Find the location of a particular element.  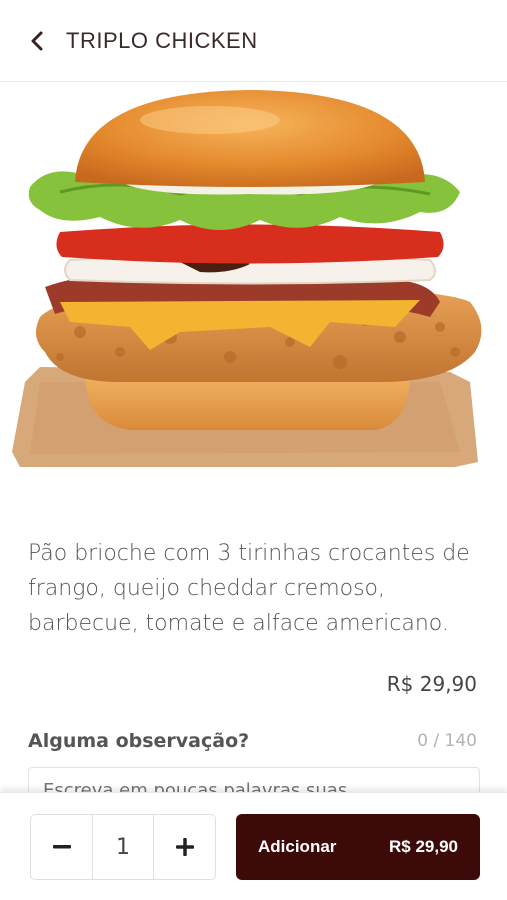

bottom-action-bar: 1 Adicionar R$ 29,90 is located at coordinates (253, 846).